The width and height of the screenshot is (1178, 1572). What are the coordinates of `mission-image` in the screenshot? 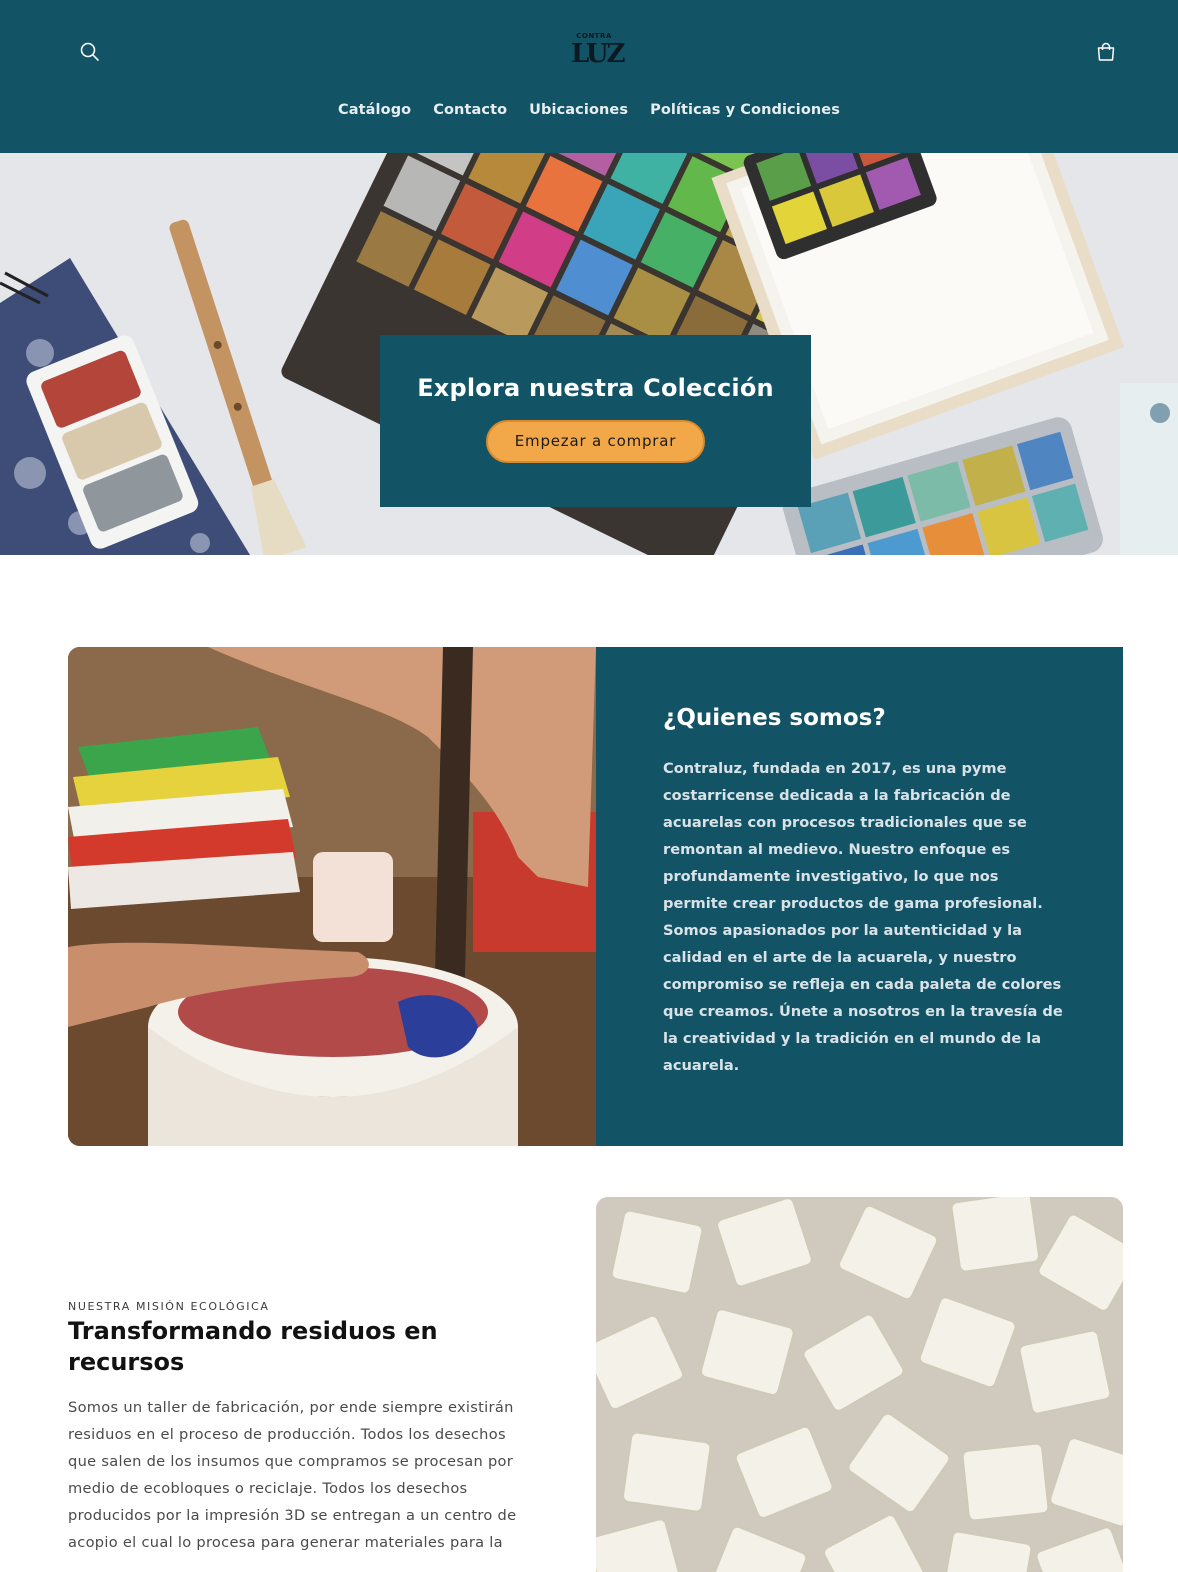 It's located at (859, 1384).